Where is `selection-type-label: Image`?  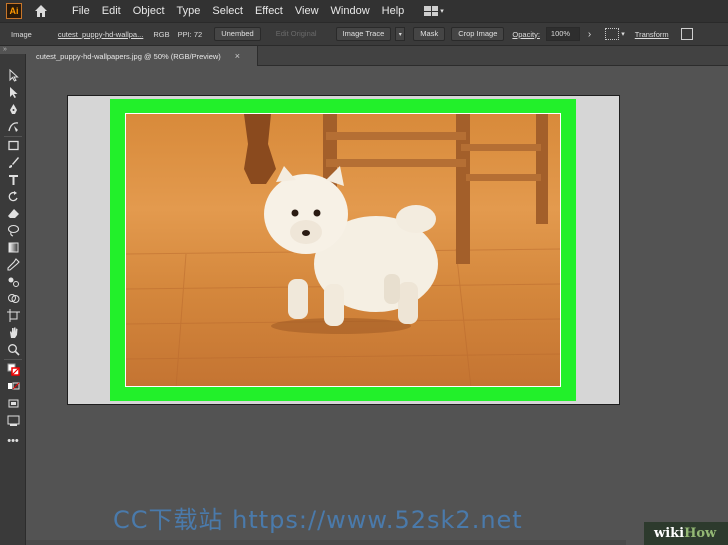 selection-type-label: Image is located at coordinates (21, 34).